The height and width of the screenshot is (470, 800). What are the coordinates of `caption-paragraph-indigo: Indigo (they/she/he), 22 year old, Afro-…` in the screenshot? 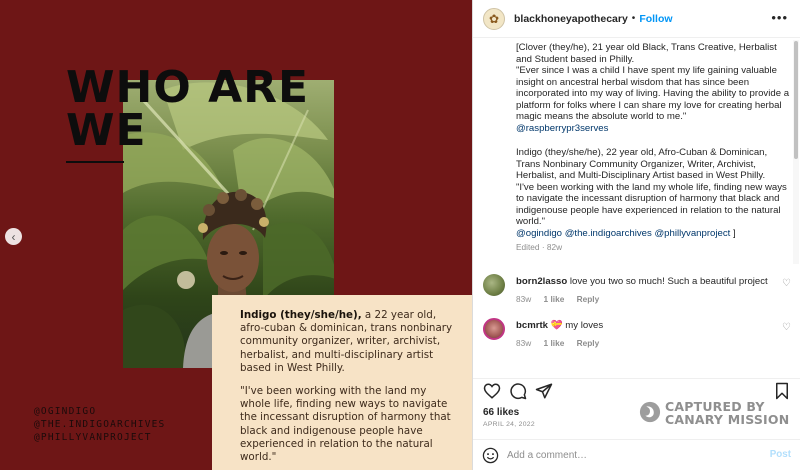 It's located at (653, 193).